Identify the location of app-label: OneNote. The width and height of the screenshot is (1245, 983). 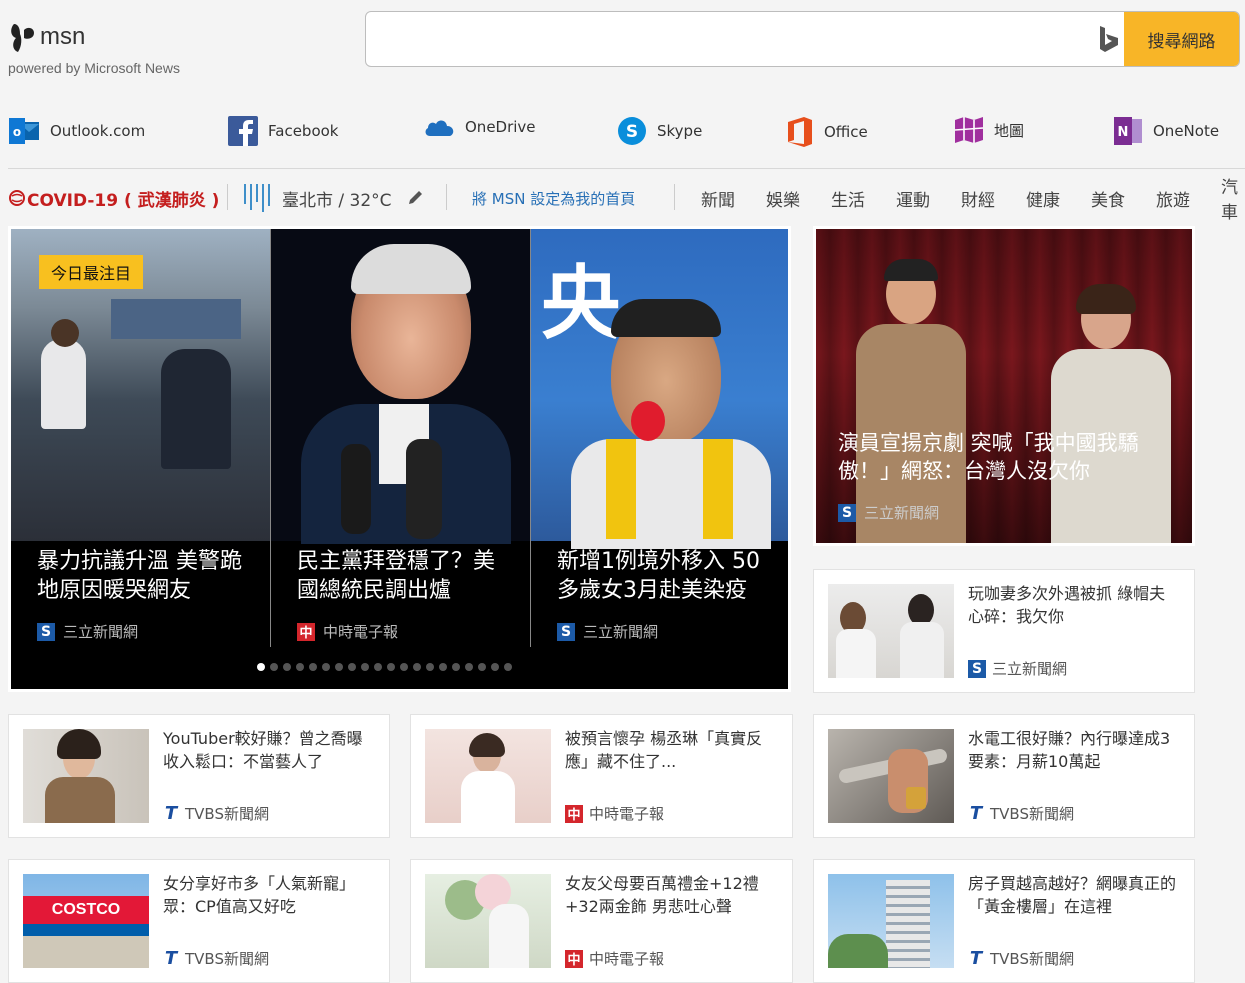
(1186, 131).